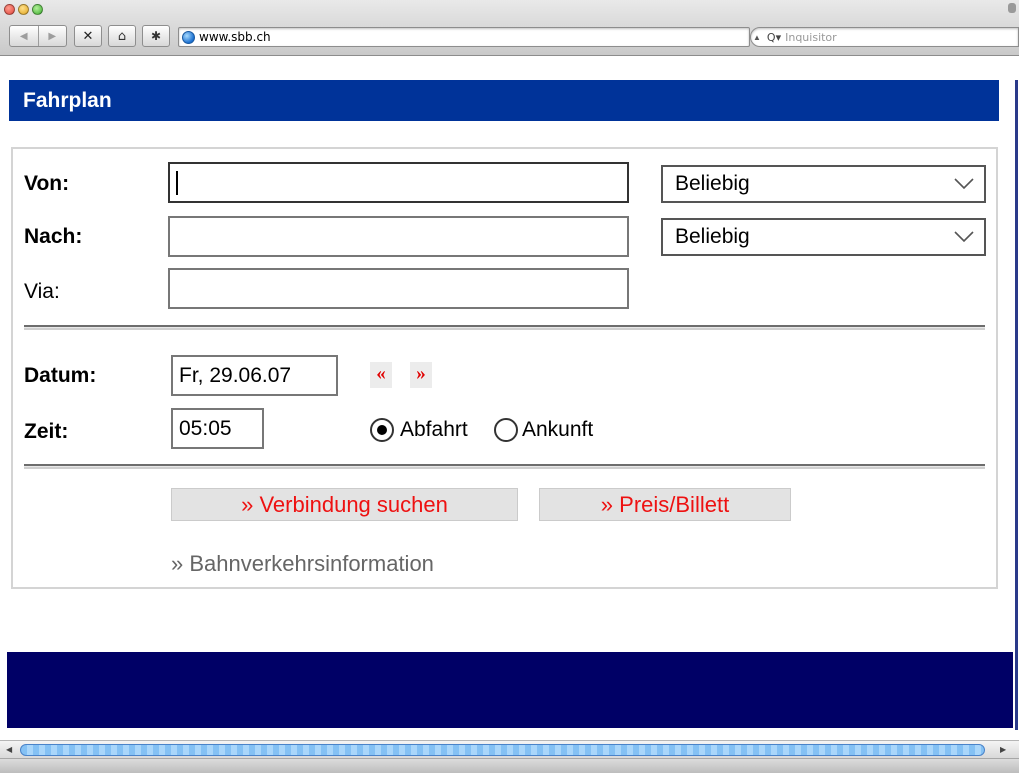  I want to click on text-caret, so click(177, 183).